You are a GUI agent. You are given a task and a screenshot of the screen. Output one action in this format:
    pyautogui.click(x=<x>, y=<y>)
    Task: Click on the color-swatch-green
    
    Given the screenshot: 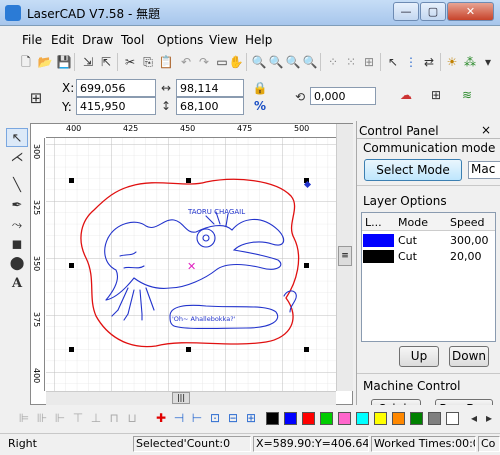 What is the action you would take?
    pyautogui.click(x=326, y=418)
    